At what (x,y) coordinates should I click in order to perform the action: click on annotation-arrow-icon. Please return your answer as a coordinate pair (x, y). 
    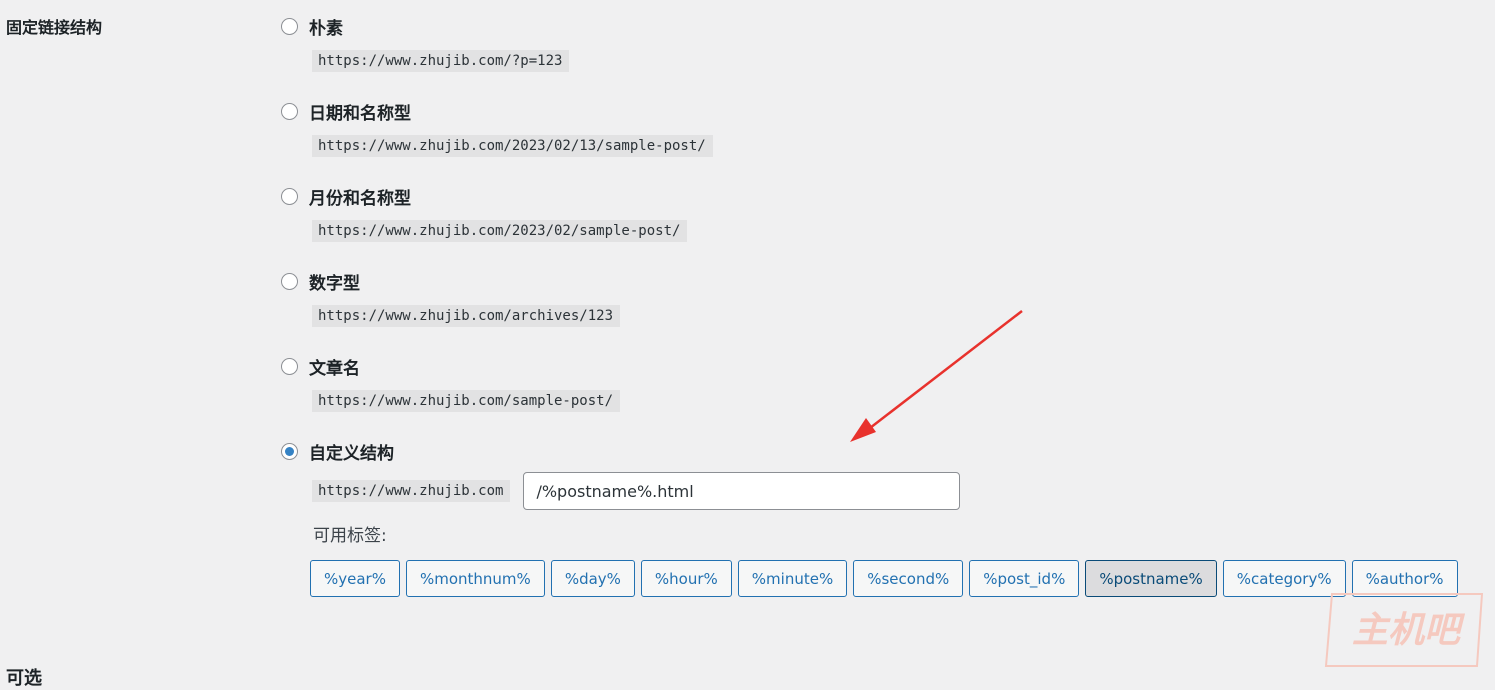
    Looking at the image, I should click on (936, 376).